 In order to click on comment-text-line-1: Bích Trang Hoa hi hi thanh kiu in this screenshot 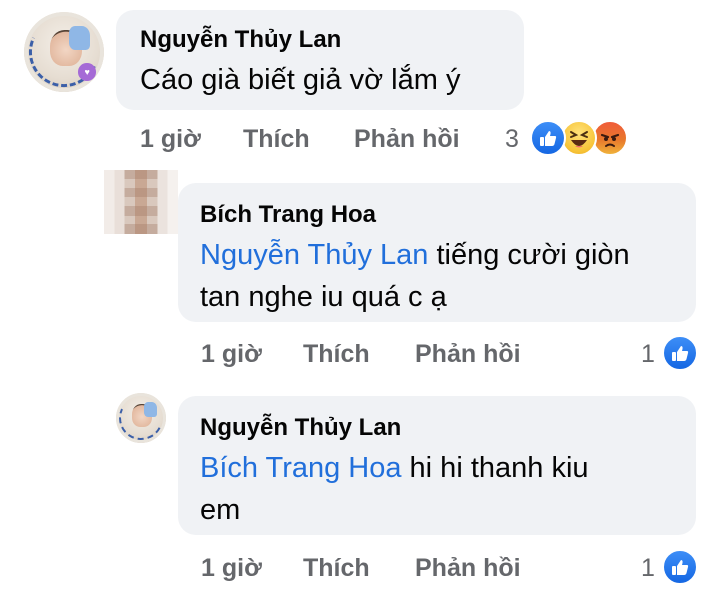, I will do `click(394, 468)`.